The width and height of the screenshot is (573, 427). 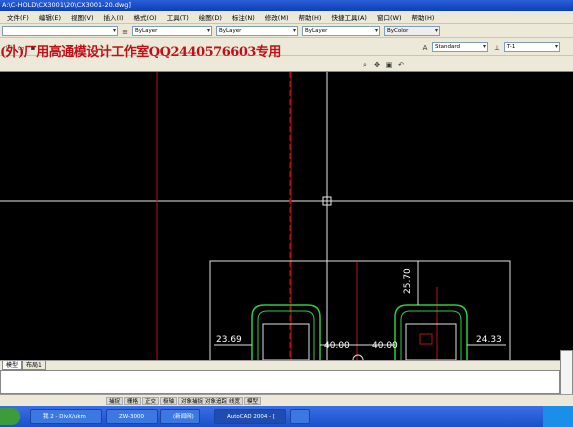 What do you see at coordinates (146, 31) in the screenshot?
I see `color-combo-value: ByLayer` at bounding box center [146, 31].